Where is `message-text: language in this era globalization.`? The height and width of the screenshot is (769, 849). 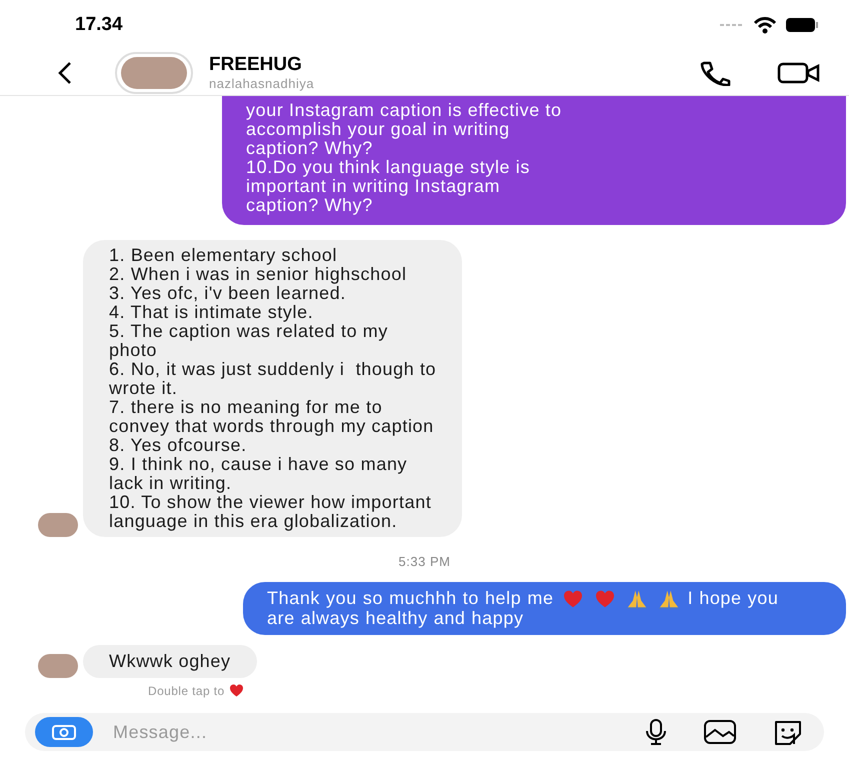 message-text: language in this era globalization. is located at coordinates (253, 521).